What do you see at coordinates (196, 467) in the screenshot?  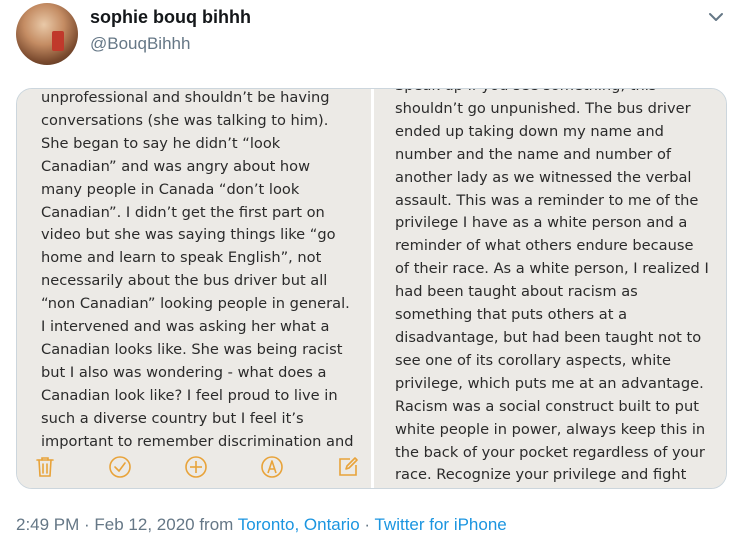 I see `add-icon` at bounding box center [196, 467].